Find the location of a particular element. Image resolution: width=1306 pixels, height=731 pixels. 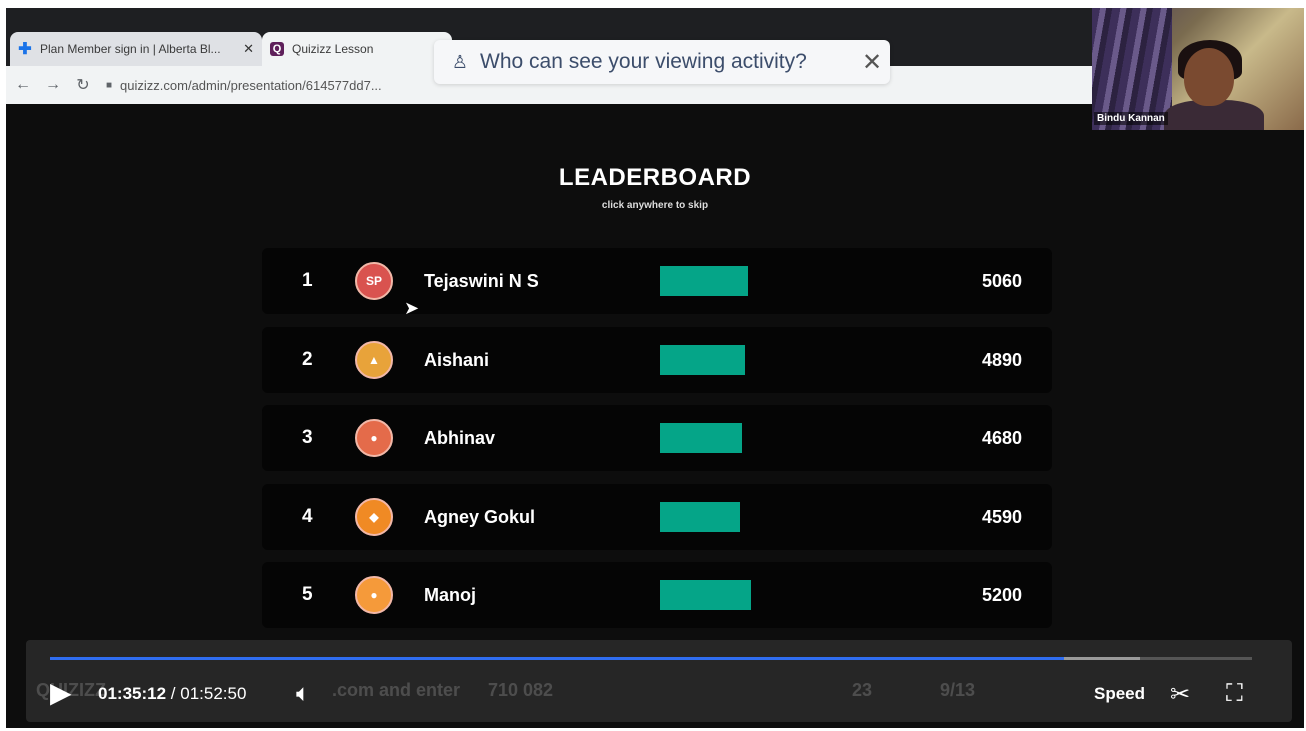

forward-arrow-icon: → is located at coordinates (53, 85).